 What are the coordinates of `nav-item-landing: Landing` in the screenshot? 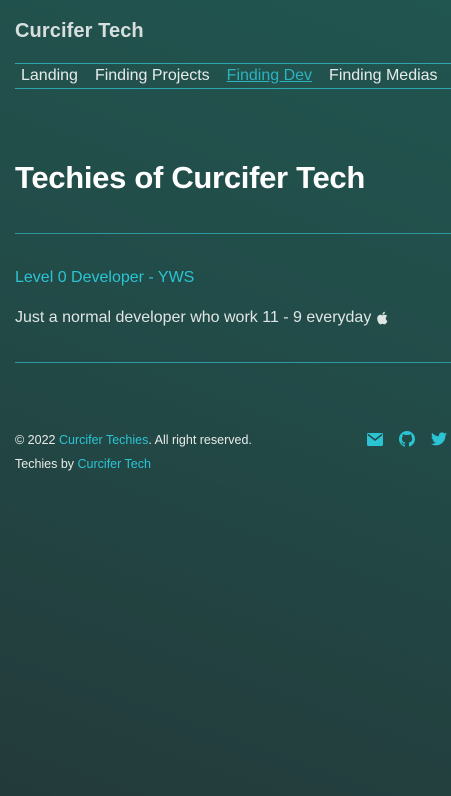 It's located at (49, 76).